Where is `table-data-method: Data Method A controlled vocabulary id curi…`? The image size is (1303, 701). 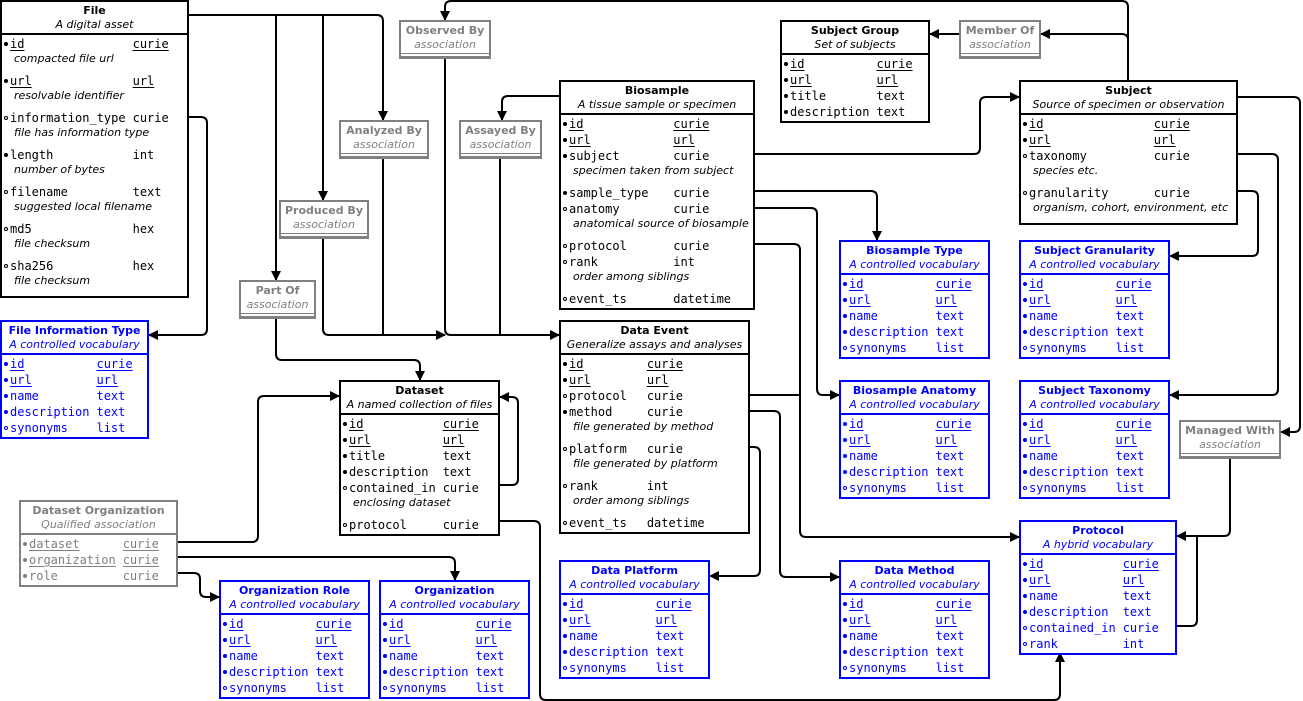 table-data-method: Data Method A controlled vocabulary id curi… is located at coordinates (914, 619).